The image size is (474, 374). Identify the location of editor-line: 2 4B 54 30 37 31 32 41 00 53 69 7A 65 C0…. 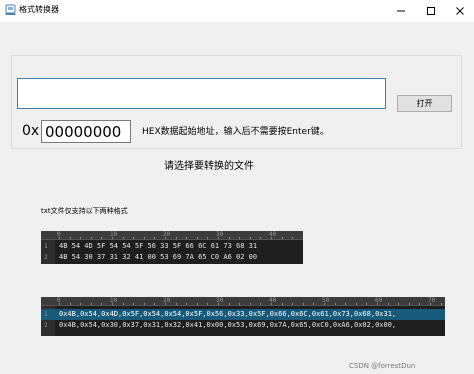
(172, 257).